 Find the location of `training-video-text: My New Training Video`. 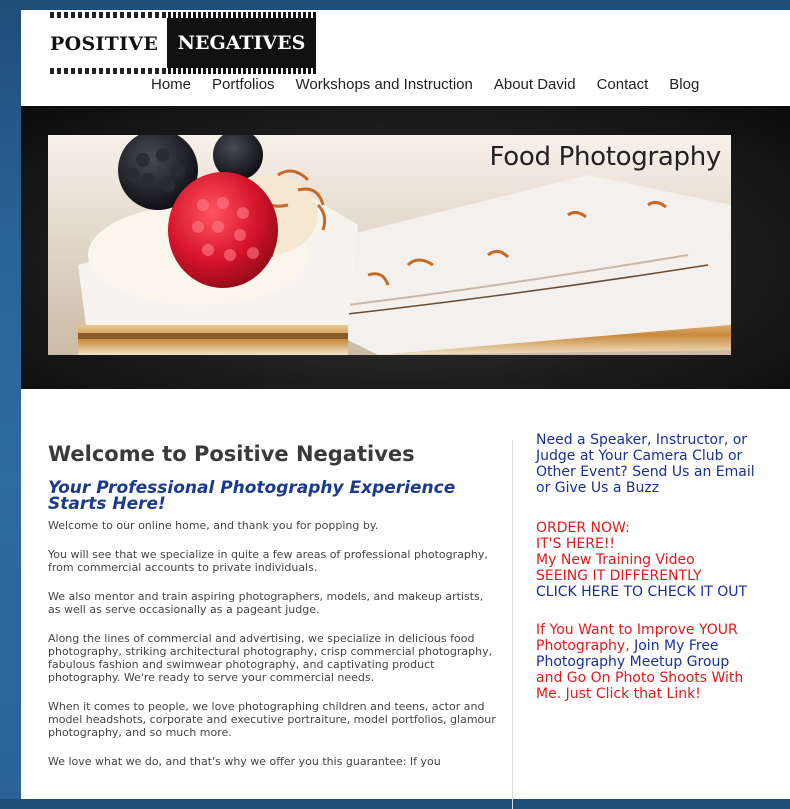

training-video-text: My New Training Video is located at coordinates (615, 560).